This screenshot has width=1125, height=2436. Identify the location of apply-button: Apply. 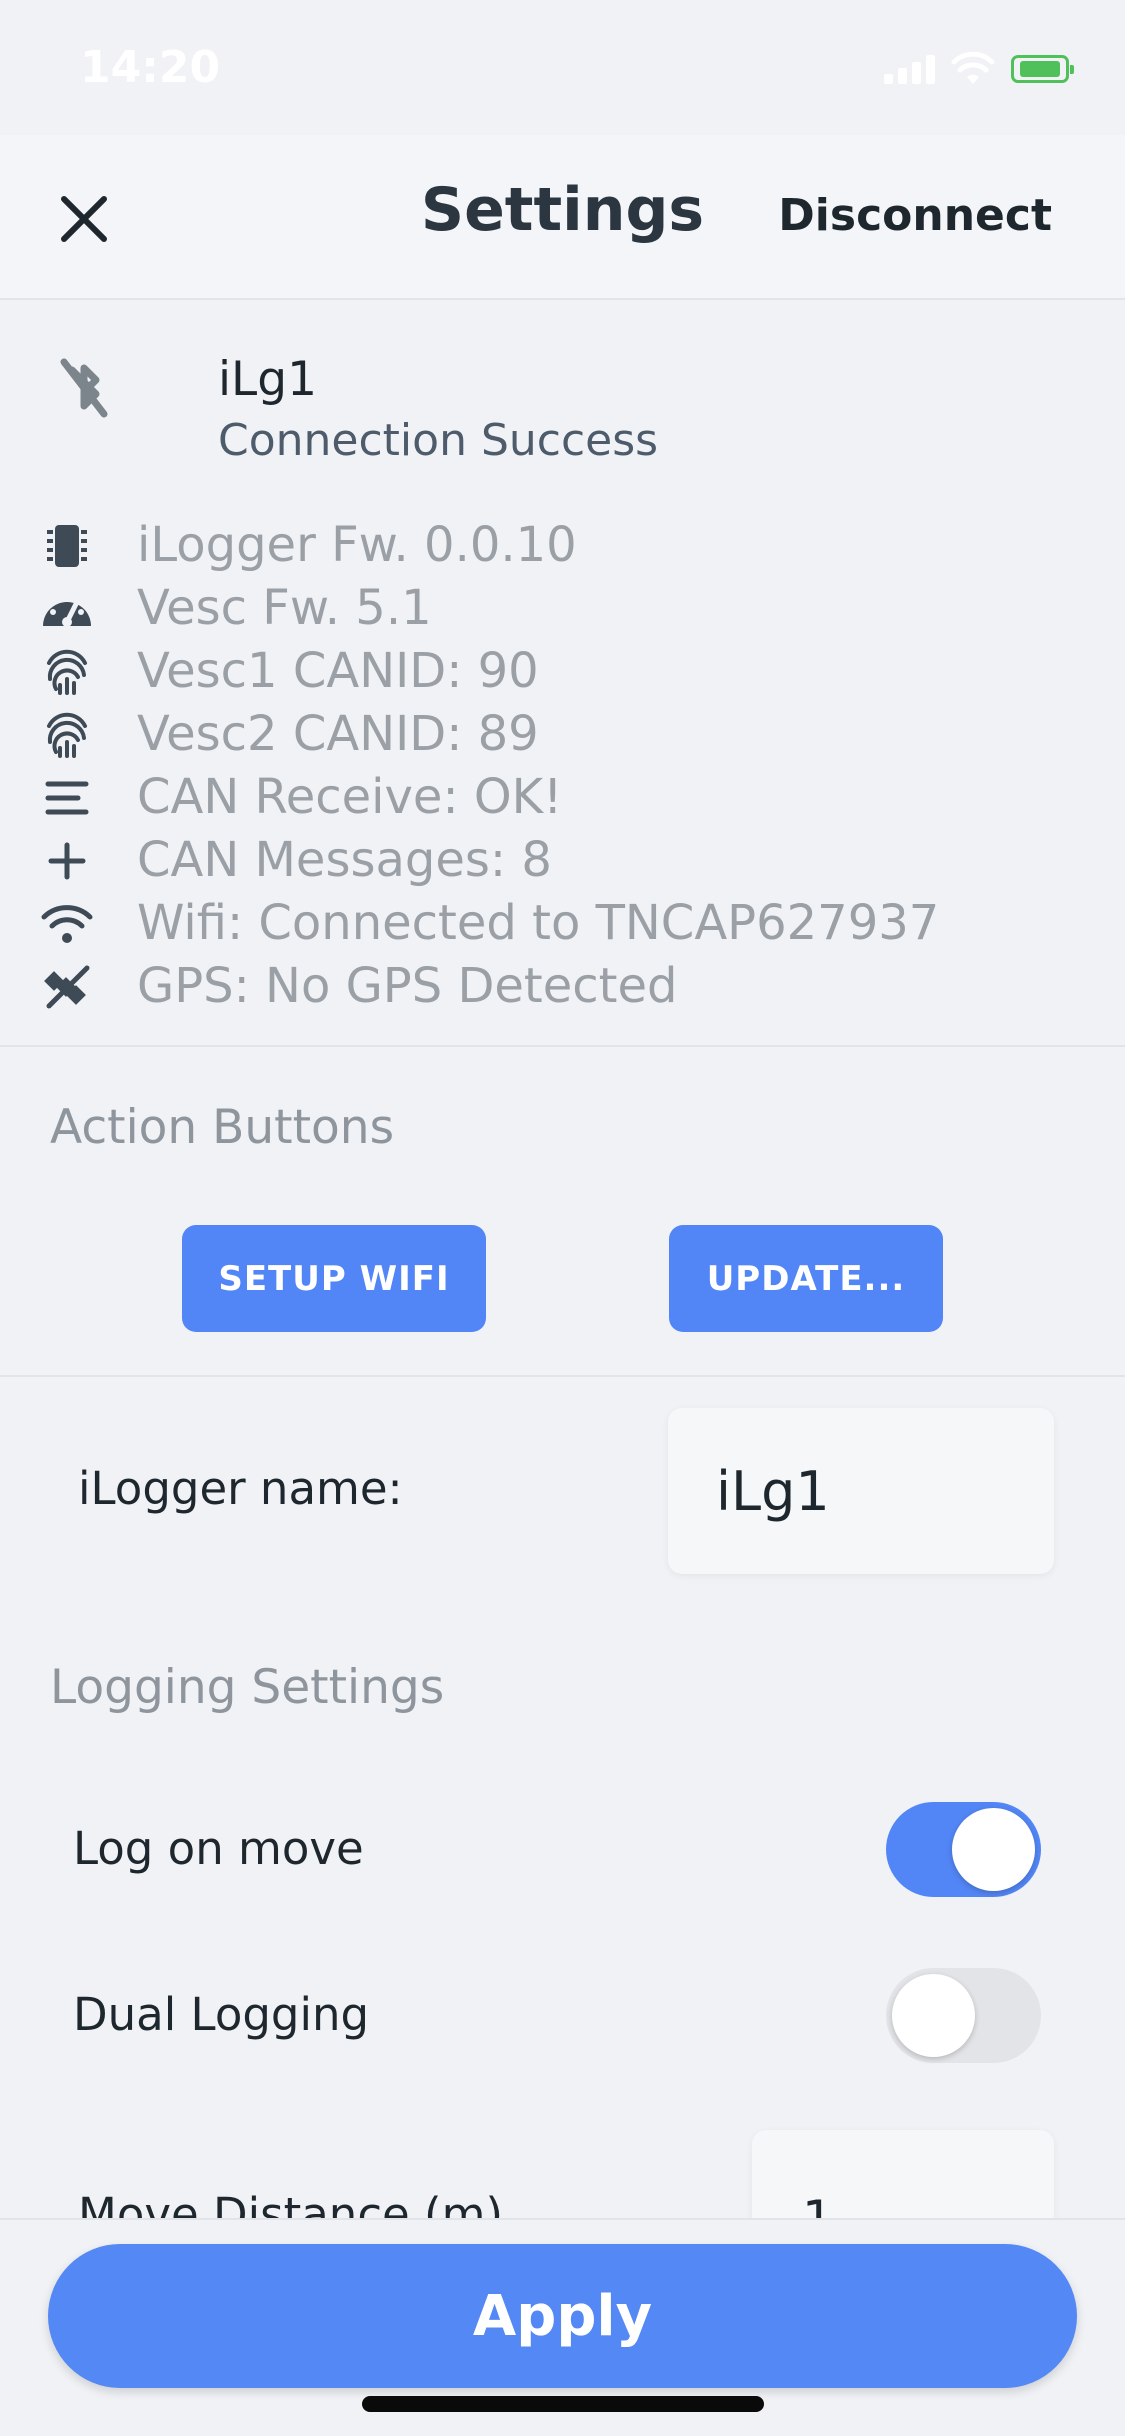
(562, 2316).